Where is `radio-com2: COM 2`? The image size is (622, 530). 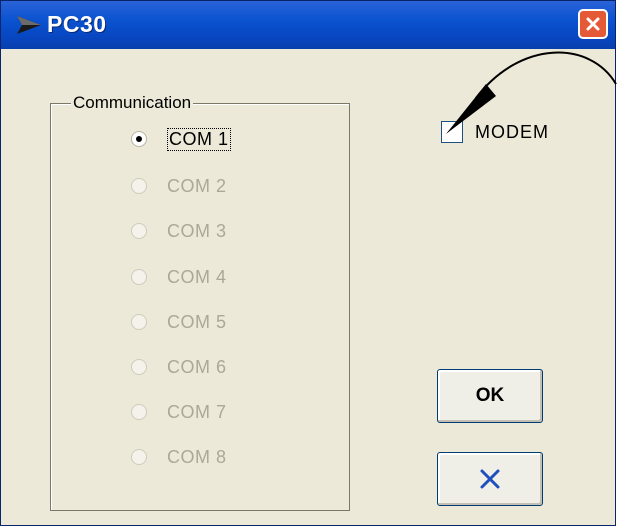 radio-com2: COM 2 is located at coordinates (179, 186).